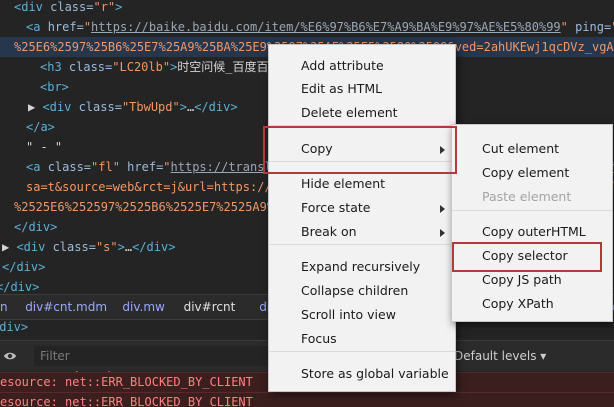 The width and height of the screenshot is (614, 407). I want to click on submenu-item-paste-element: Paste element, so click(532, 197).